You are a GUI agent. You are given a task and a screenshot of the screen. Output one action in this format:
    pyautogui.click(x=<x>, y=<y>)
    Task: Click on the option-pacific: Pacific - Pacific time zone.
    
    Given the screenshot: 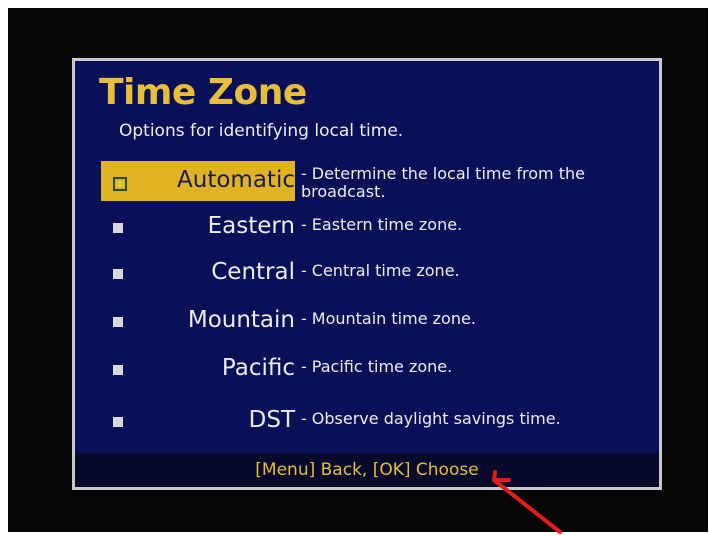 What is the action you would take?
    pyautogui.click(x=375, y=375)
    